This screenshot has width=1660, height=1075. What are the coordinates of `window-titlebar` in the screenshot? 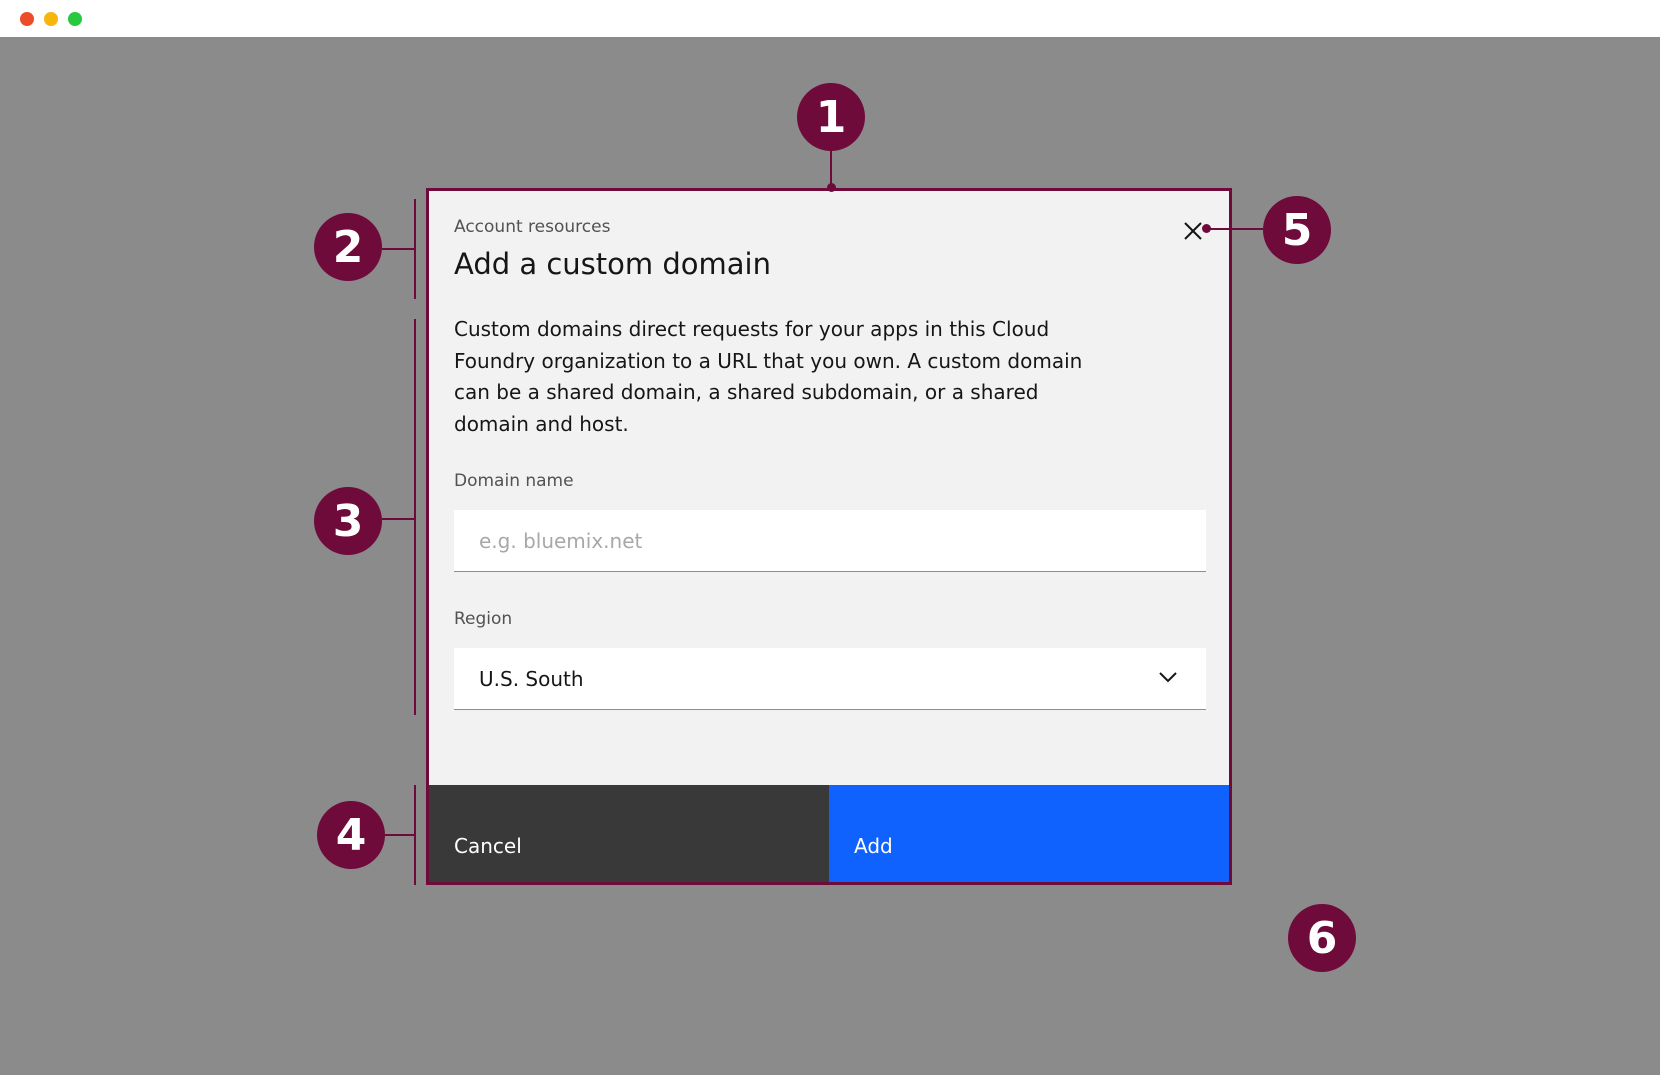 It's located at (830, 18).